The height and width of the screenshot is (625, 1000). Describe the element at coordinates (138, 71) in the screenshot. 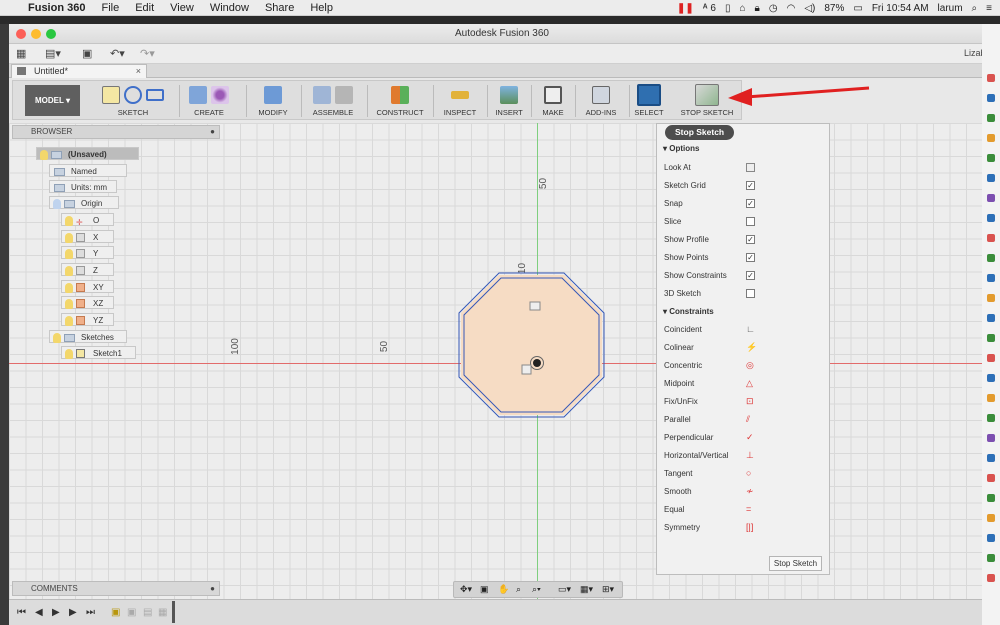

I see `close-tab-icon: ×` at that location.